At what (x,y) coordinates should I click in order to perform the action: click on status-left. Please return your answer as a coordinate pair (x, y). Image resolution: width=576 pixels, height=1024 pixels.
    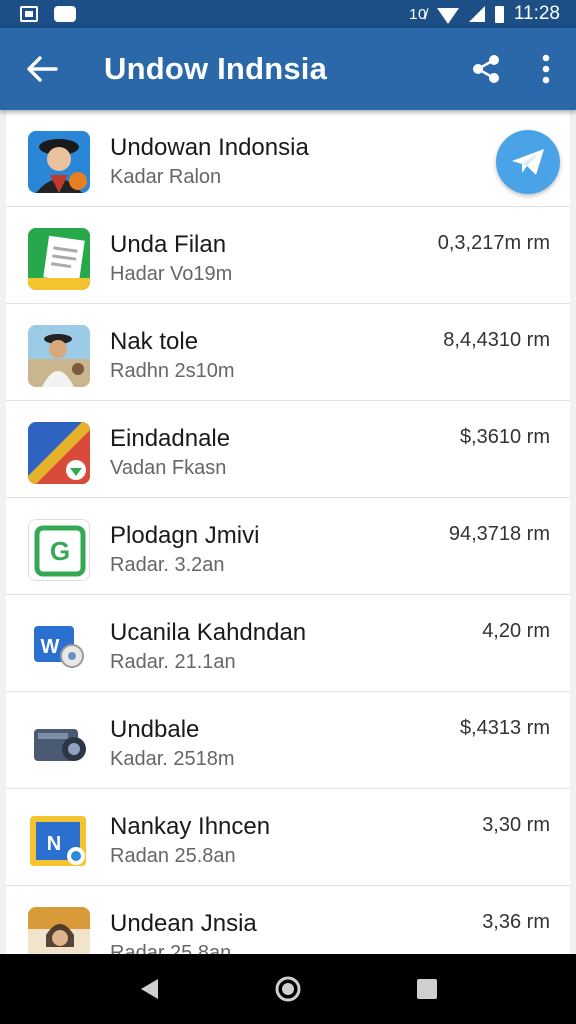
    Looking at the image, I should click on (48, 14).